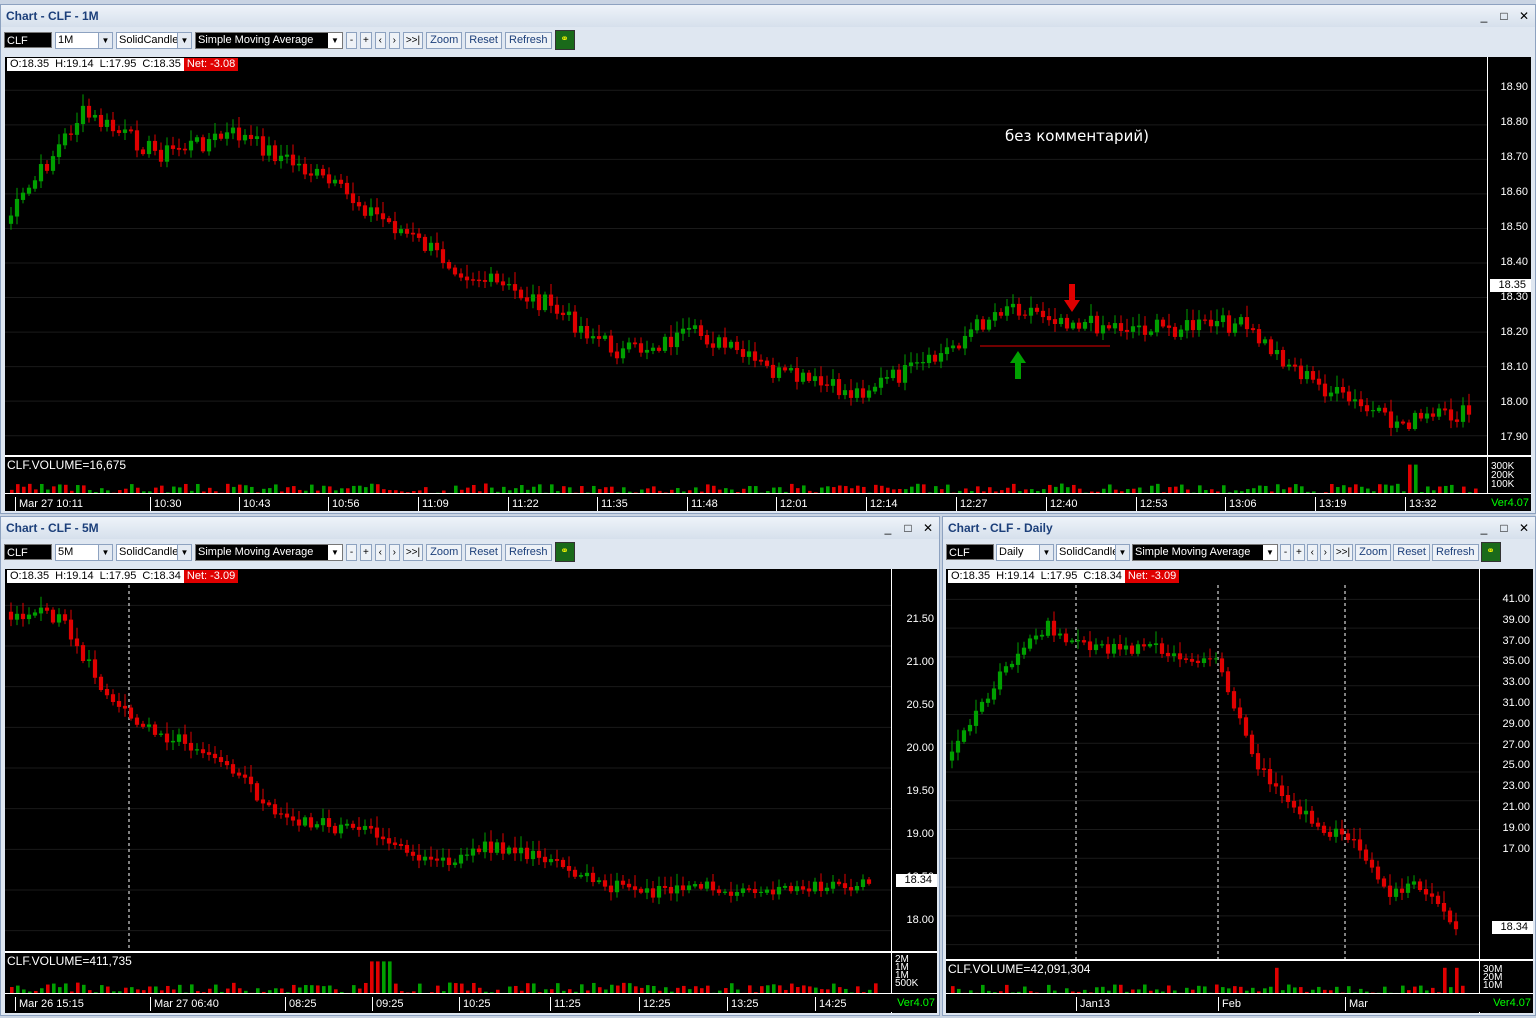  I want to click on volume-panel-5m: CLF.VOLUME=411,735 2M 1M 1M 500K, so click(471, 973).